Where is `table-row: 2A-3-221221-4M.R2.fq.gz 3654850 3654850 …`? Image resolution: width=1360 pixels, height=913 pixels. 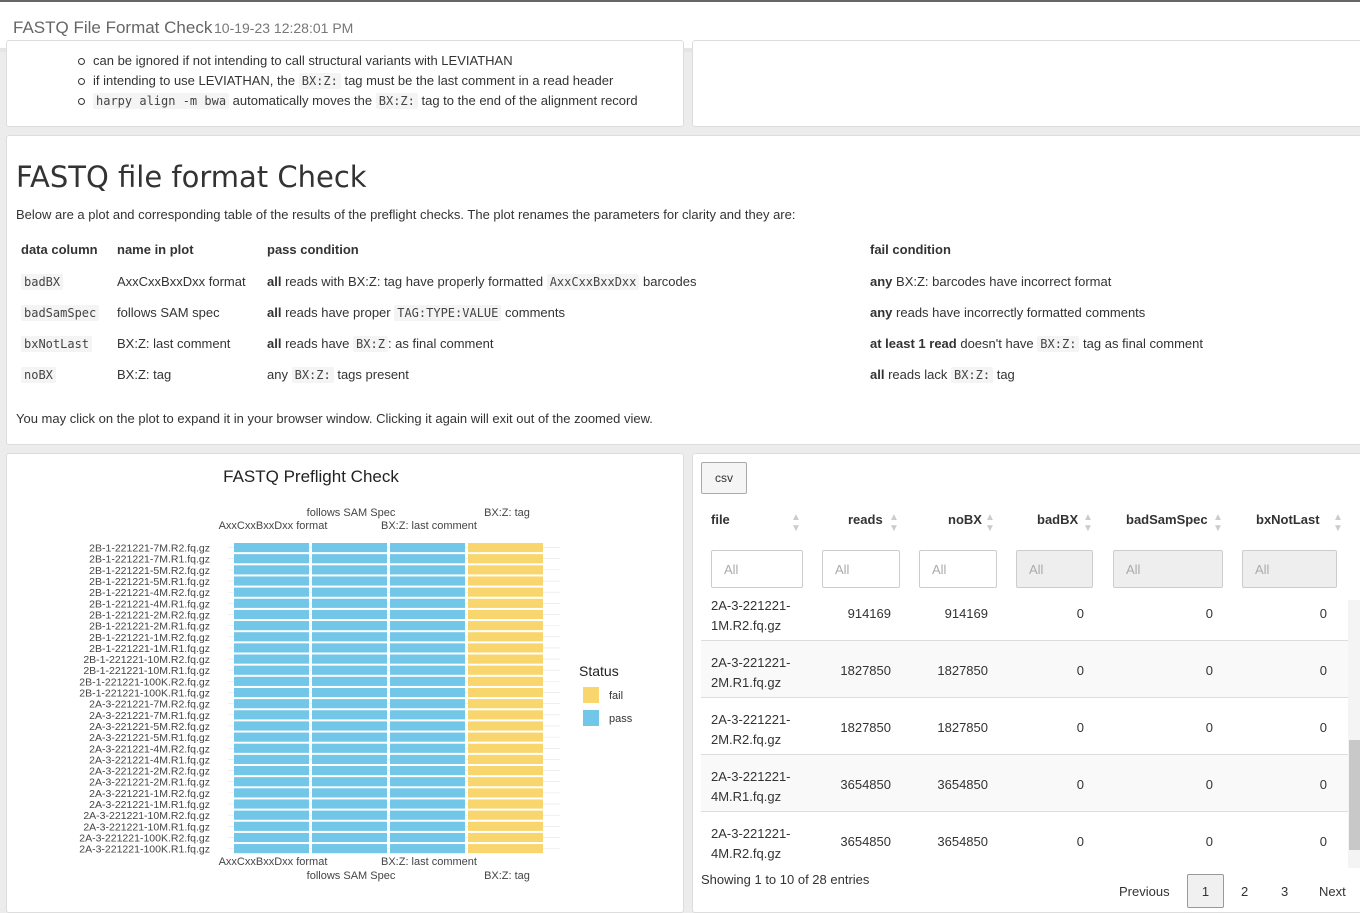 table-row: 2A-3-221221-4M.R2.fq.gz 3654850 3654850 … is located at coordinates (1024, 840).